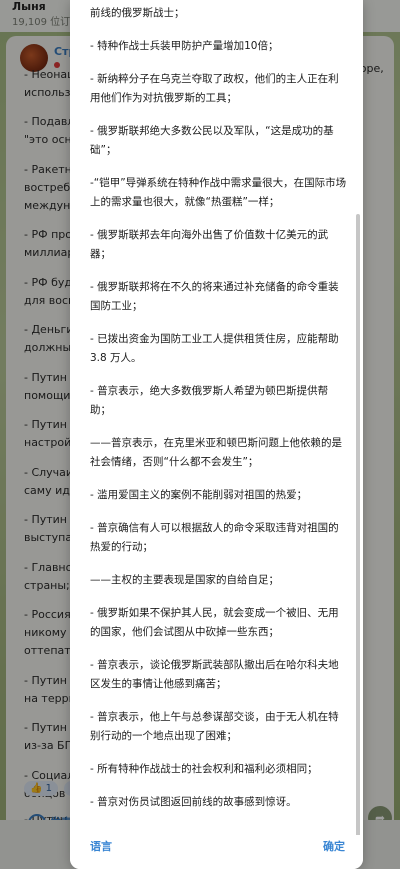 Image resolution: width=400 pixels, height=869 pixels. What do you see at coordinates (137, 13) in the screenshot?
I see `translation-paragraph: 前线的俄罗斯战士；` at bounding box center [137, 13].